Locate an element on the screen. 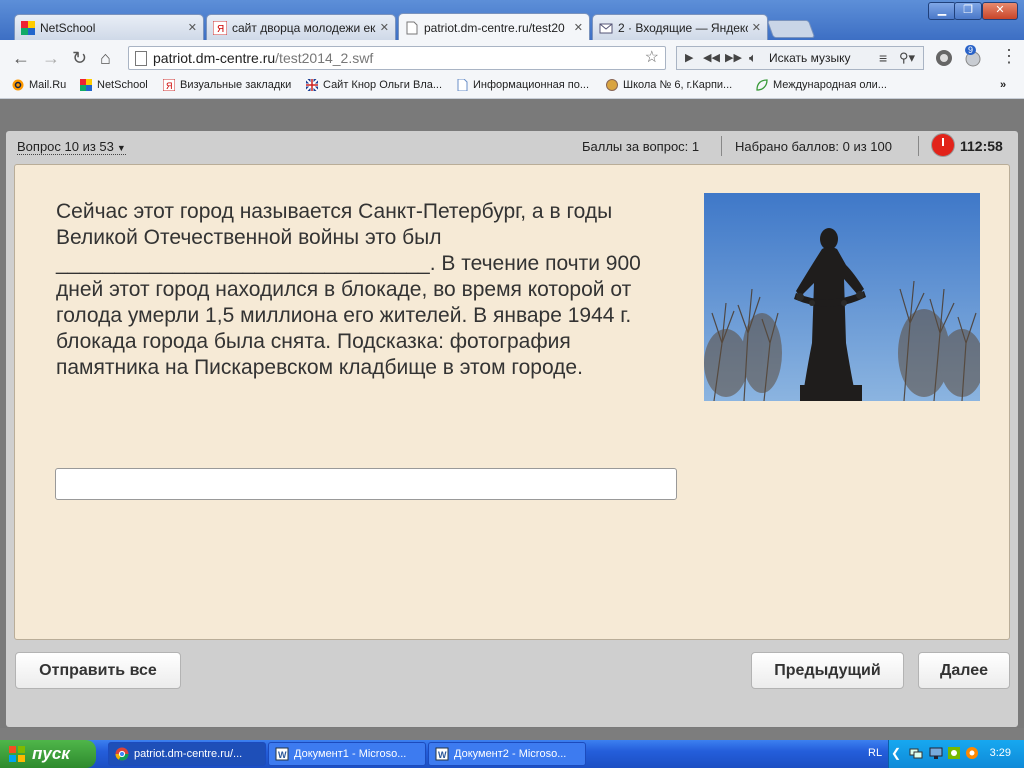 Image resolution: width=1024 pixels, height=768 pixels. bookmark-netschool: NetSchool is located at coordinates (114, 85).